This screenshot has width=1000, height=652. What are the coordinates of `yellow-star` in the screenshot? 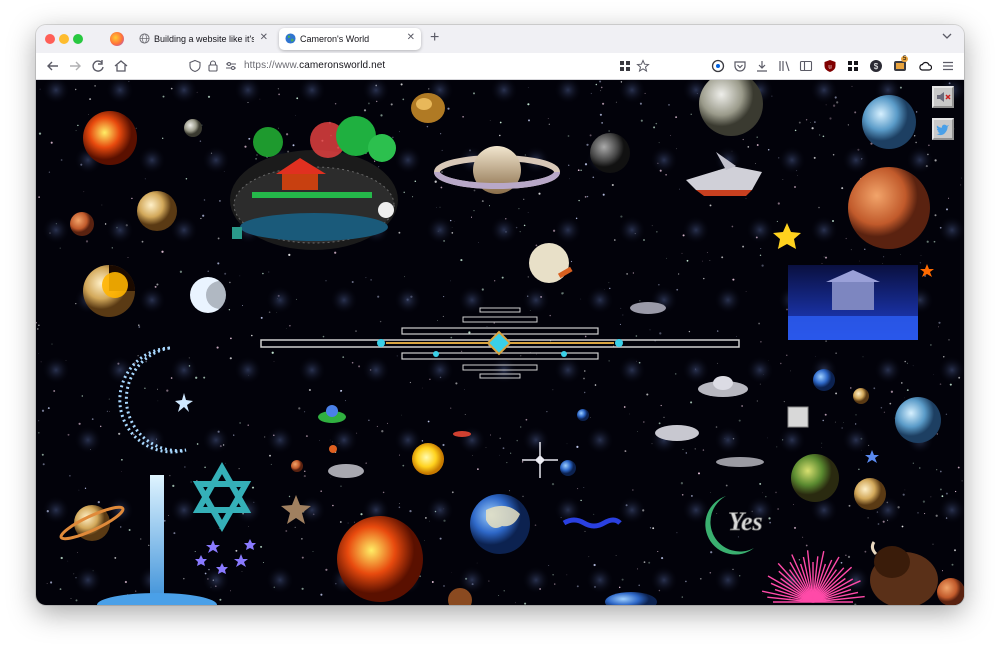 It's located at (787, 236).